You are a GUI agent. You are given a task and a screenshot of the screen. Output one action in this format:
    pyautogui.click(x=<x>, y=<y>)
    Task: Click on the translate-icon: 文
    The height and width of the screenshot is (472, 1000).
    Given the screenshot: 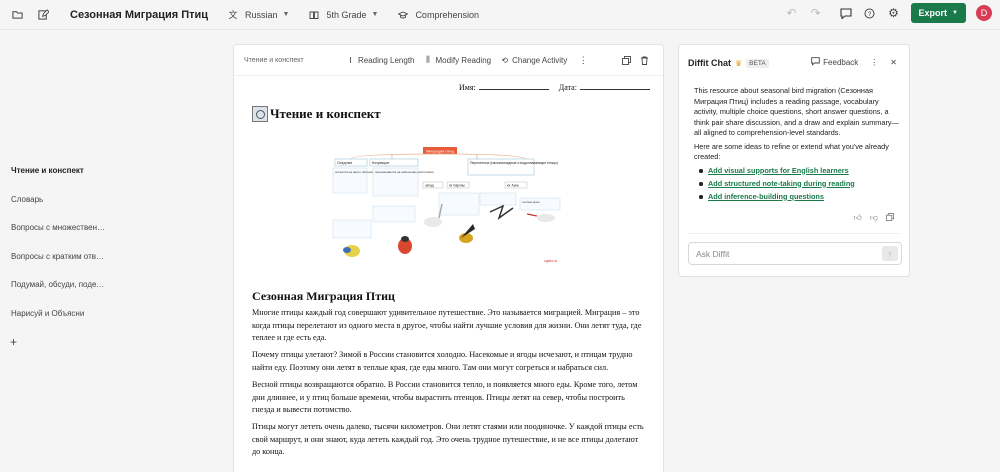 What is the action you would take?
    pyautogui.click(x=233, y=15)
    